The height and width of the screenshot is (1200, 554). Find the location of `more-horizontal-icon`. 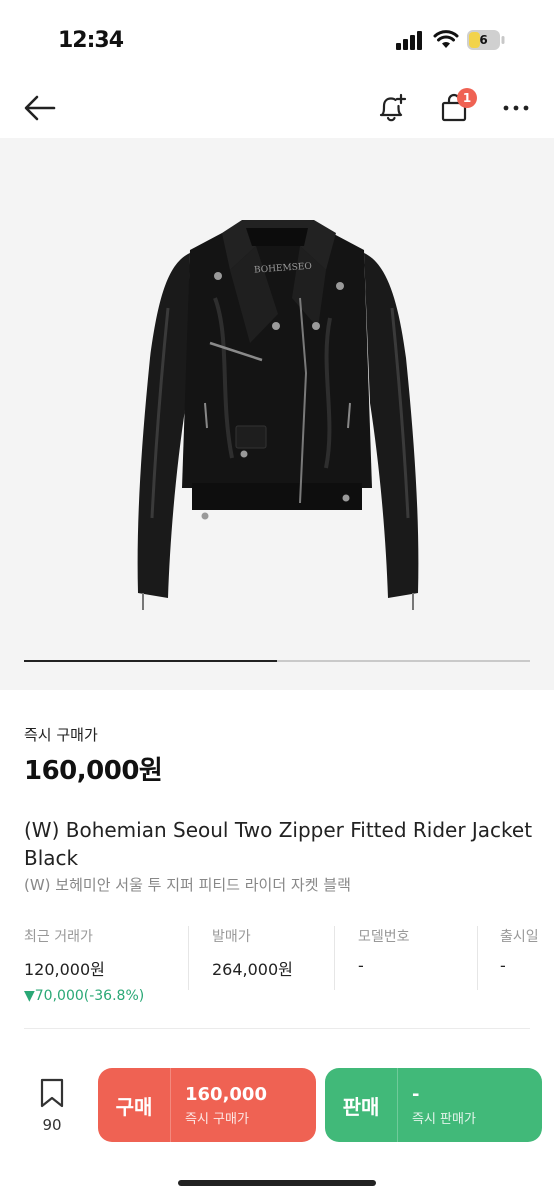

more-horizontal-icon is located at coordinates (516, 108).